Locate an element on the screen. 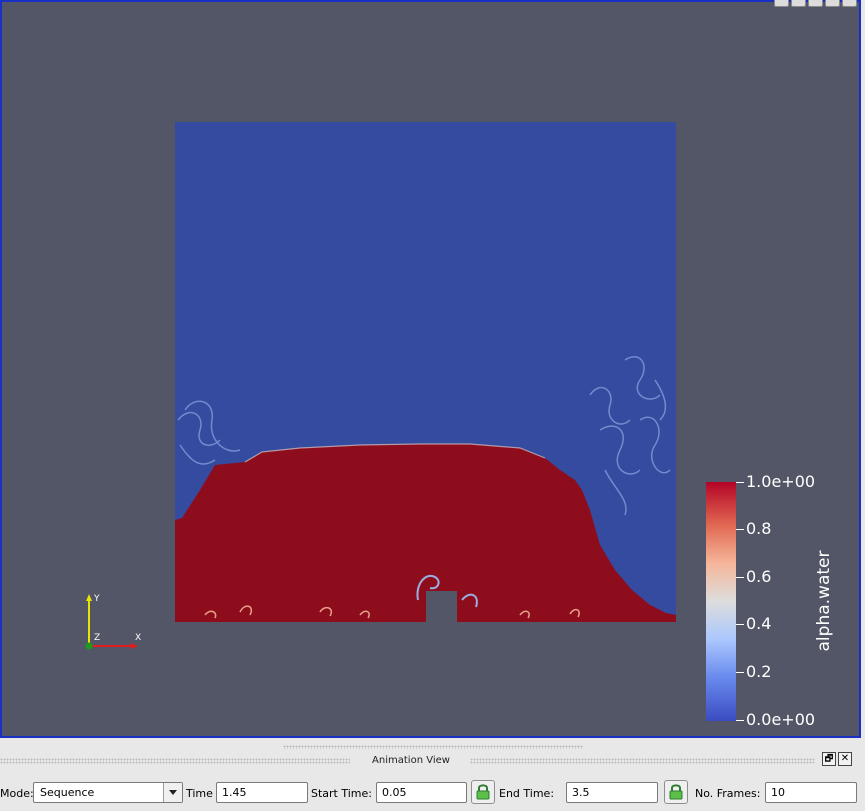  legend-tick-label: 0.6 is located at coordinates (759, 576).